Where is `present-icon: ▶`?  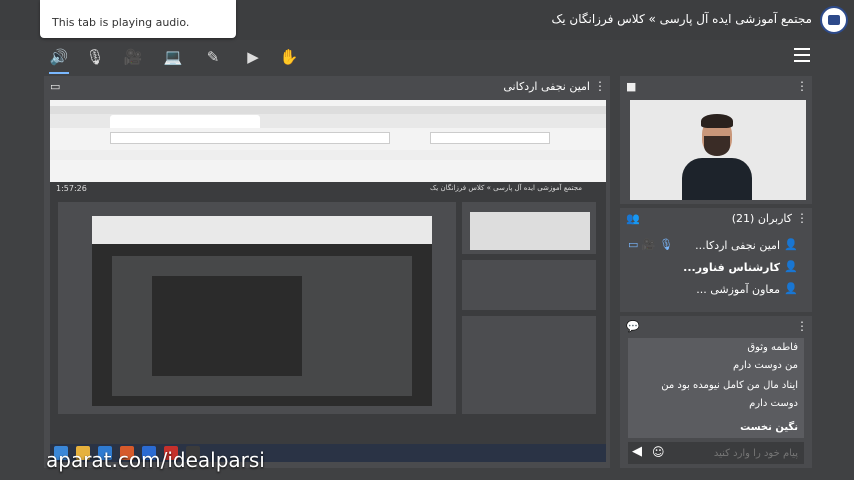
present-icon: ▶ is located at coordinates (253, 57).